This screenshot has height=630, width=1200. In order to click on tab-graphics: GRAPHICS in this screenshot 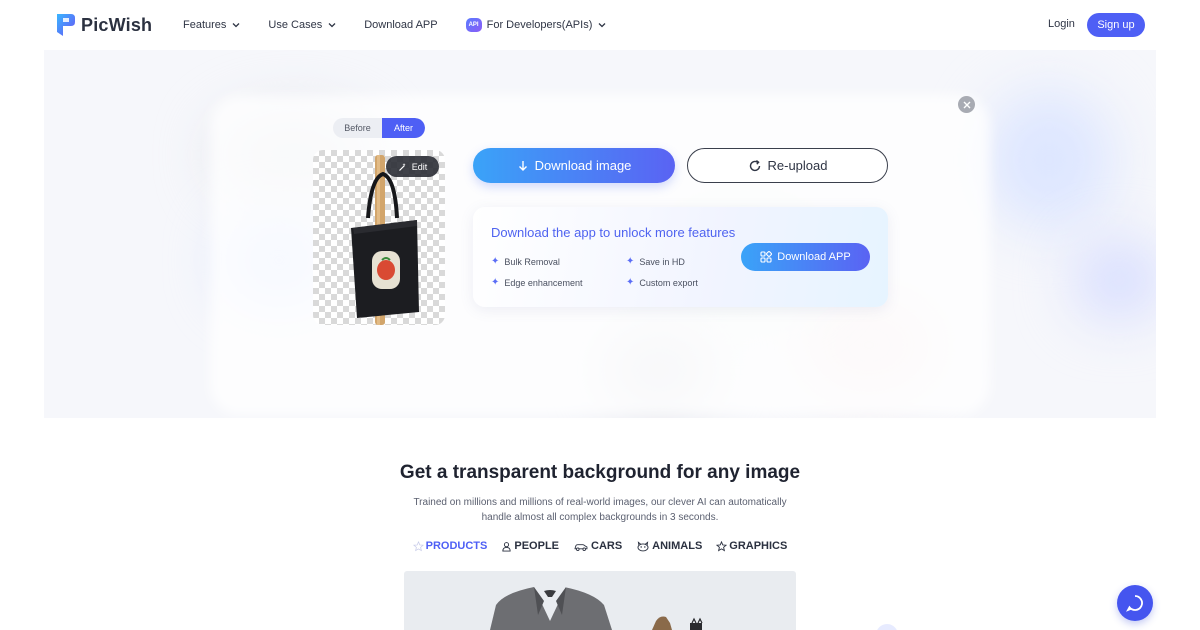, I will do `click(751, 546)`.